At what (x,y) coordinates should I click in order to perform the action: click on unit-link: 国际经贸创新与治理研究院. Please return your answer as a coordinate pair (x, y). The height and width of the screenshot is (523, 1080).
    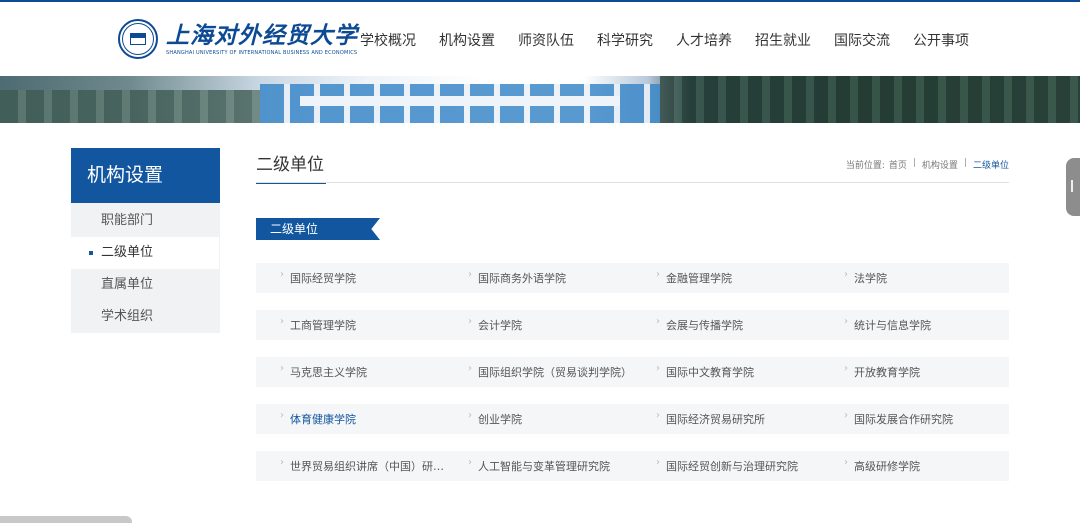
    Looking at the image, I should click on (726, 466).